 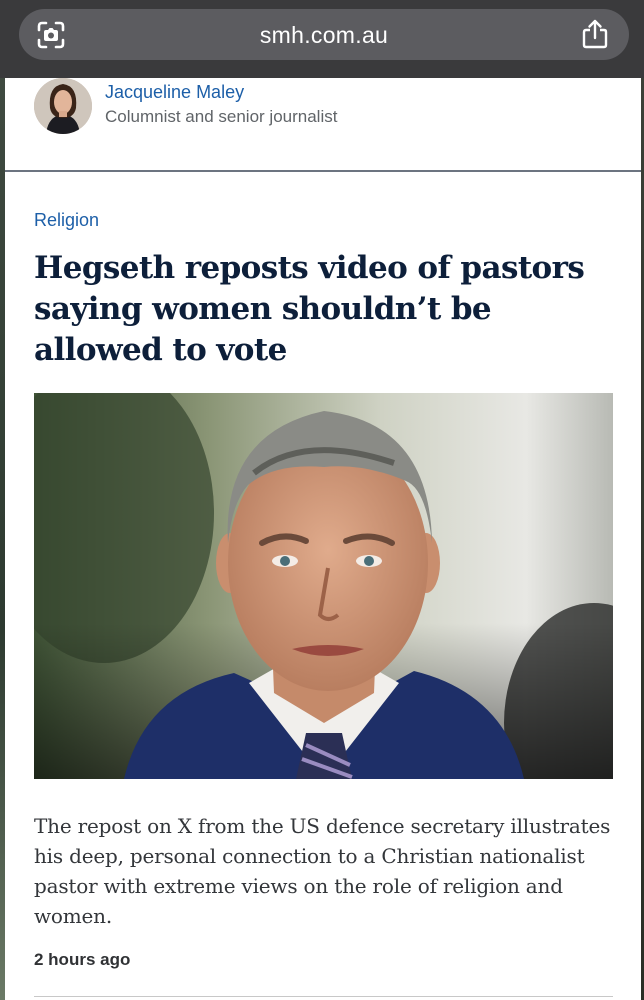 What do you see at coordinates (221, 116) in the screenshot?
I see `author-role: Columnist and senior journalist` at bounding box center [221, 116].